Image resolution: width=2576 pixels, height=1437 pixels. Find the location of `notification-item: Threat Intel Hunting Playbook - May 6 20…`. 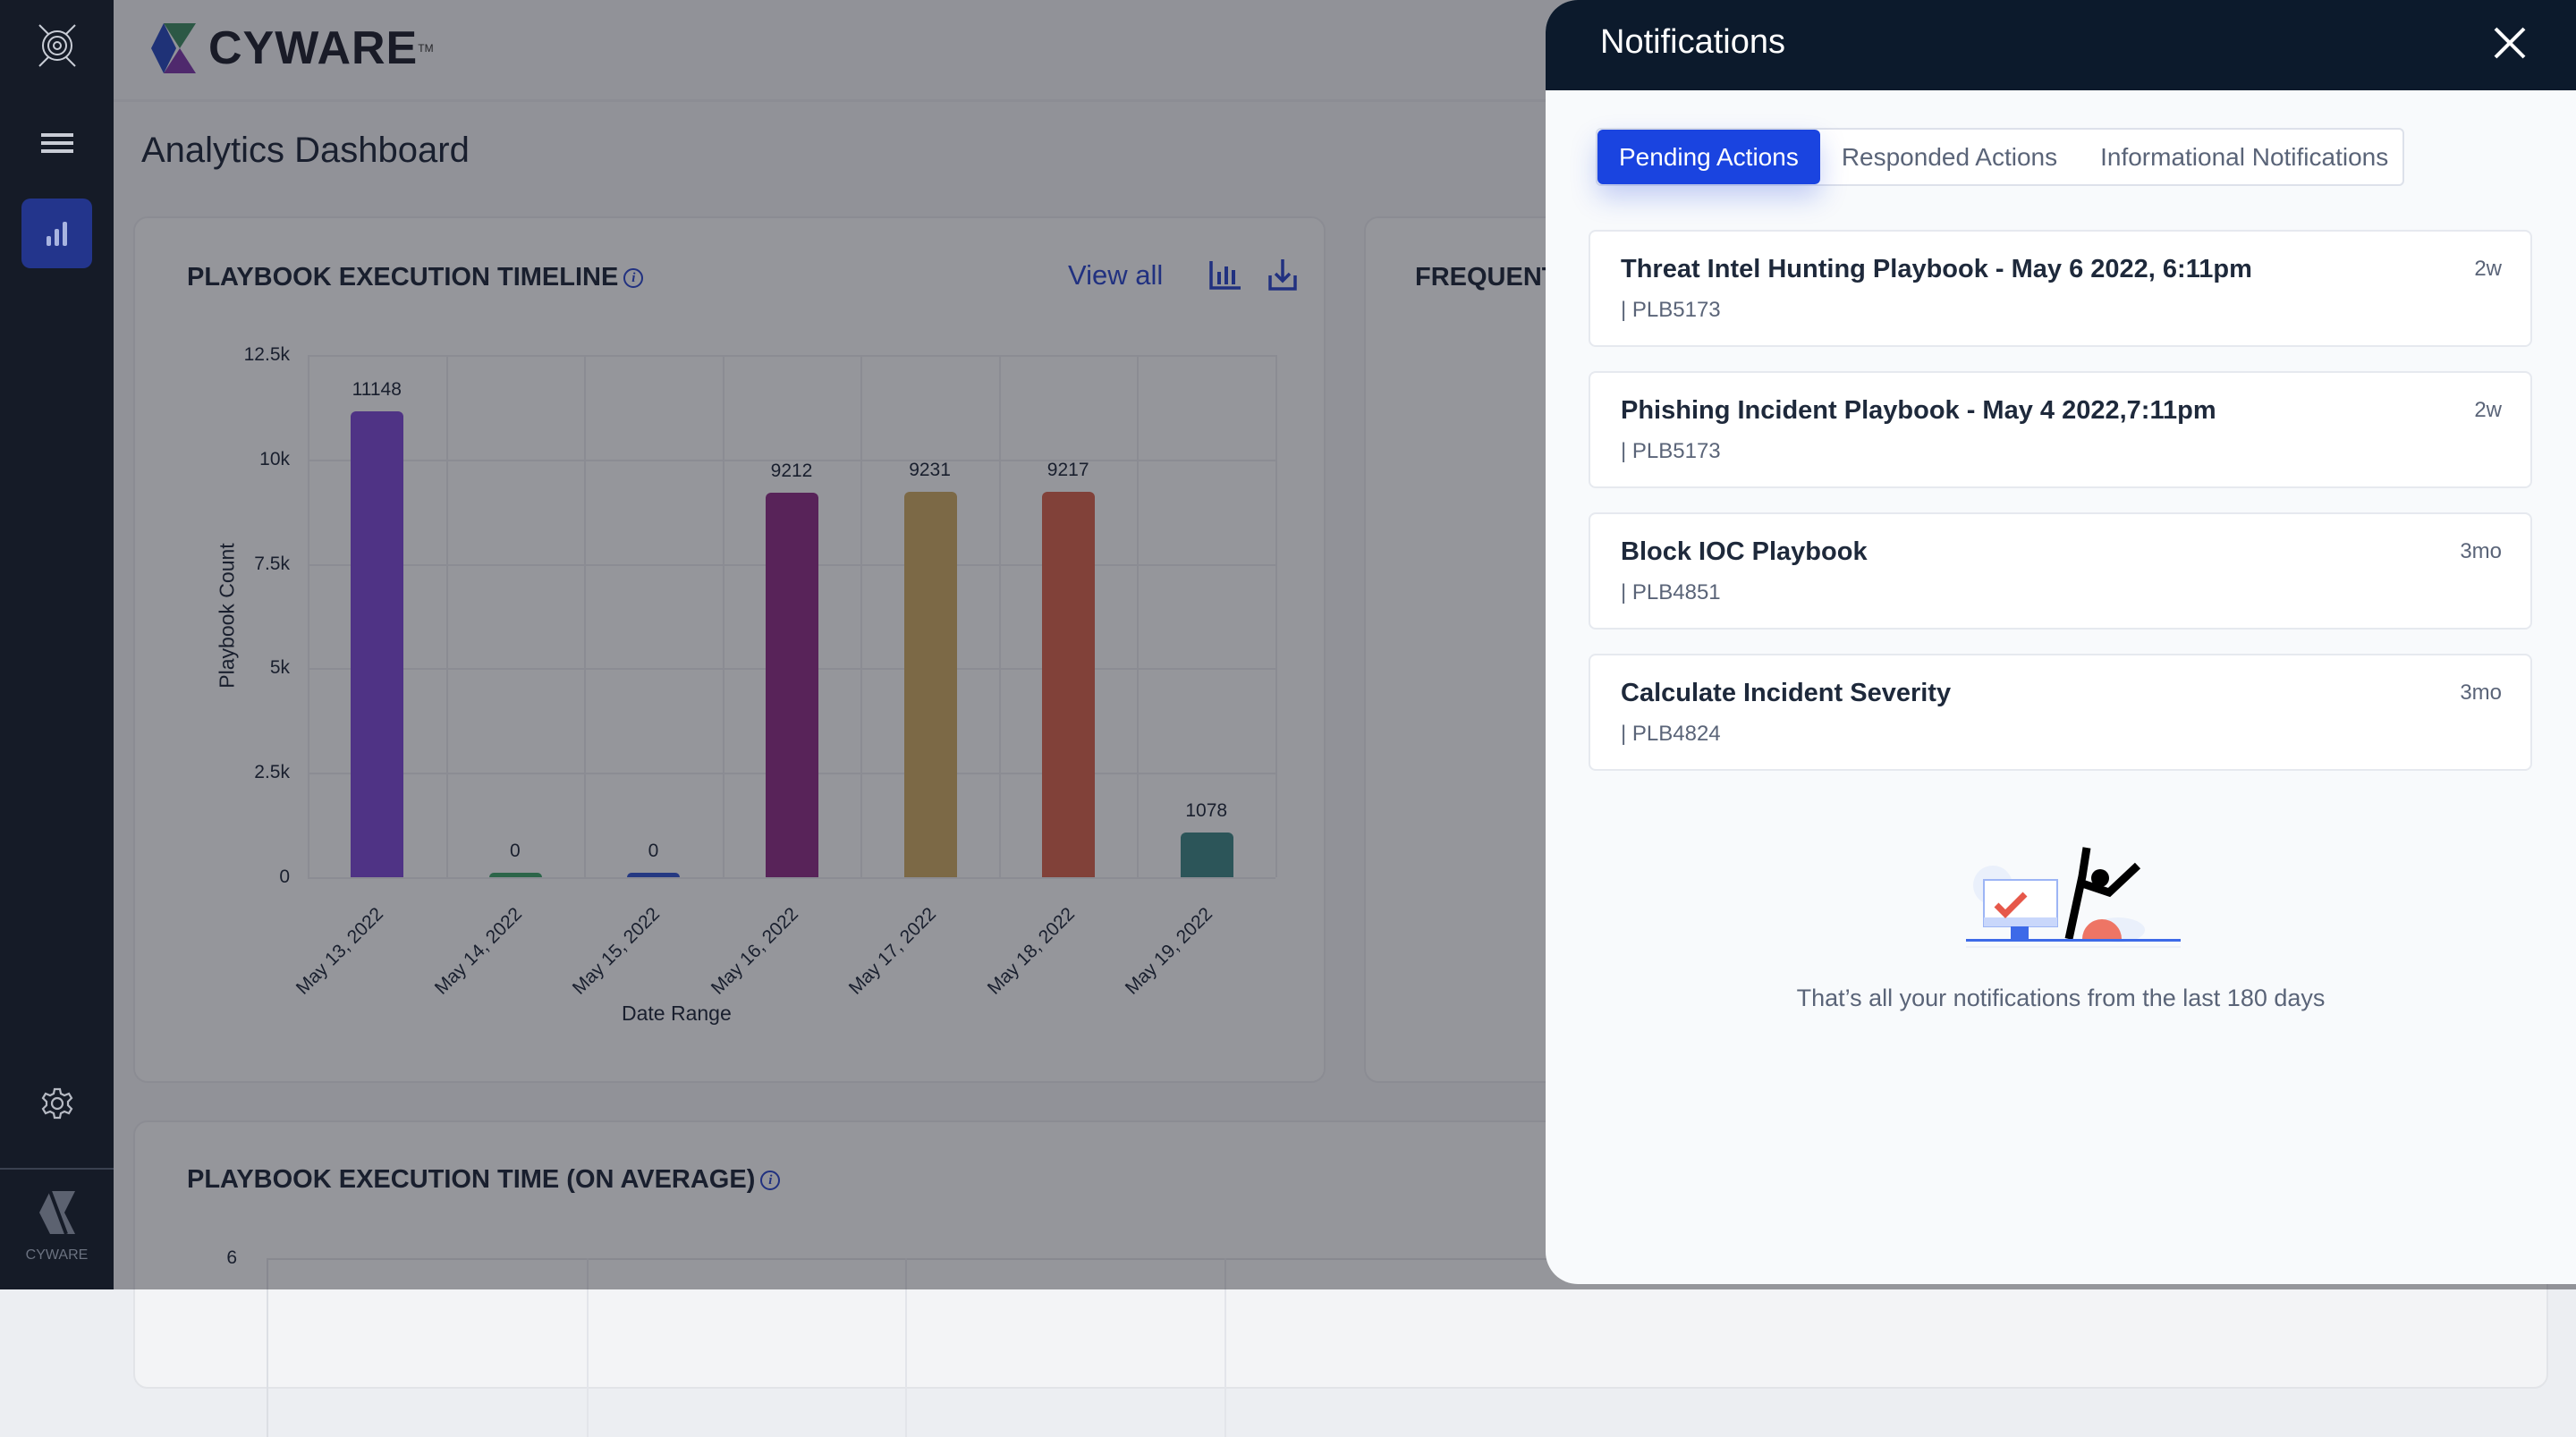

notification-item: Threat Intel Hunting Playbook - May 6 20… is located at coordinates (2060, 288).